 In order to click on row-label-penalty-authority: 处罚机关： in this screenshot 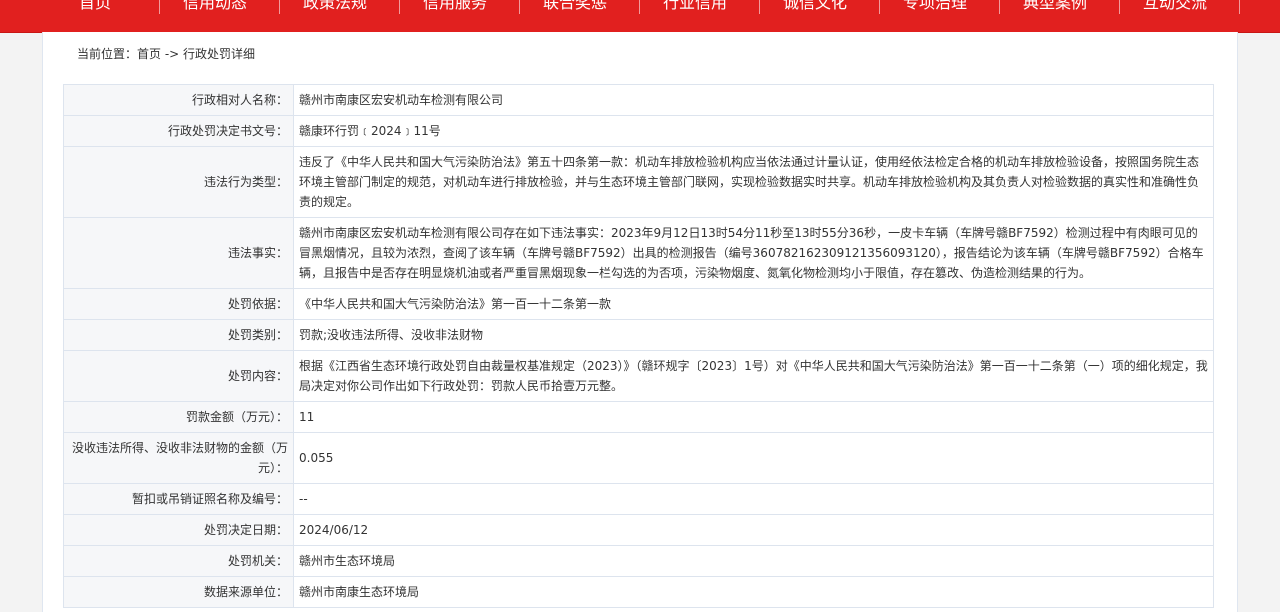, I will do `click(178, 561)`.